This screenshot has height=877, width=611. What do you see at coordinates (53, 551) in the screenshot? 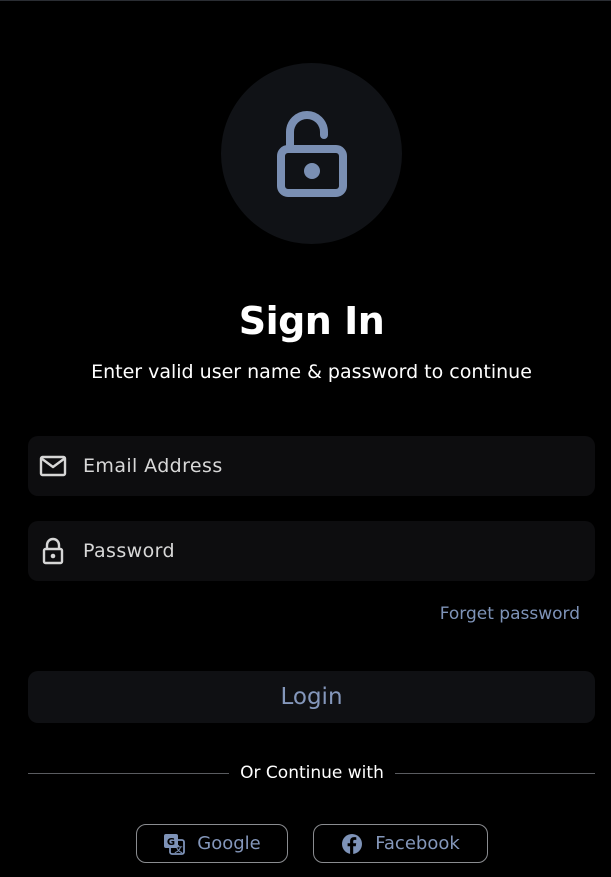
I see `lock-icon` at bounding box center [53, 551].